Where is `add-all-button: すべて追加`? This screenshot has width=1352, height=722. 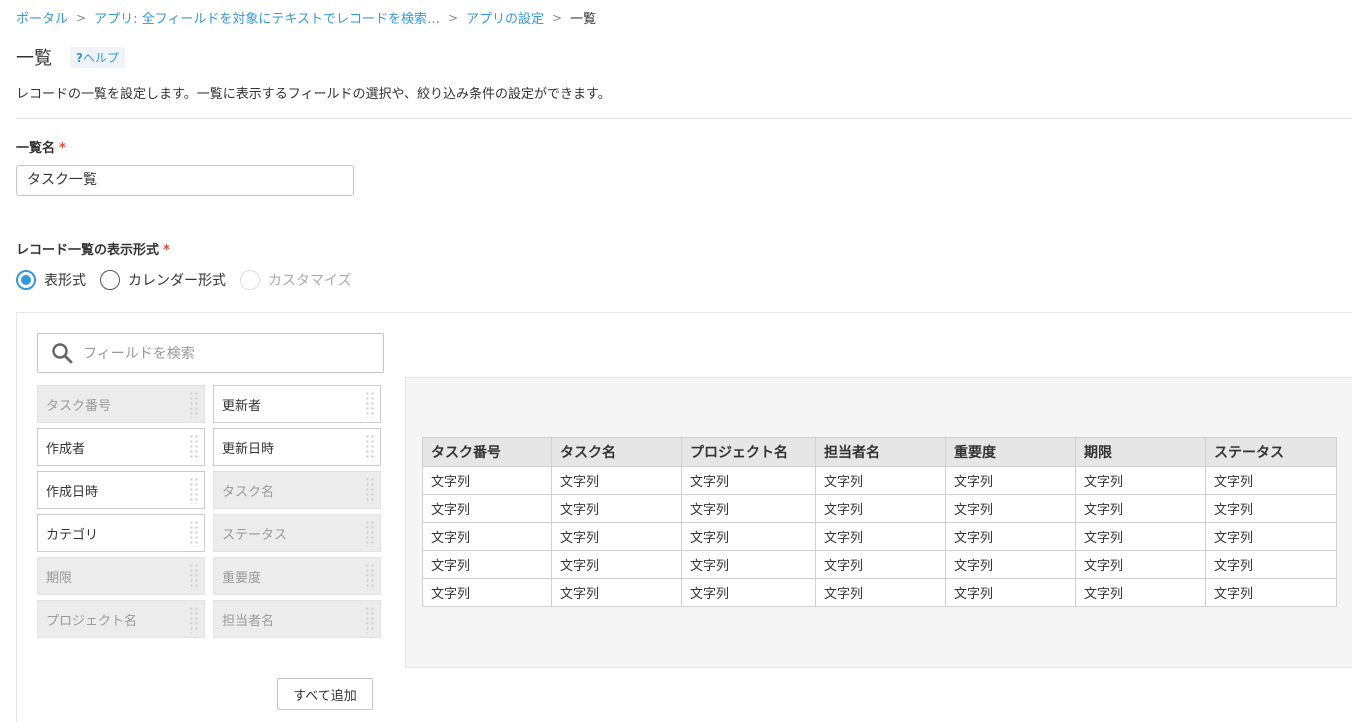
add-all-button: すべて追加 is located at coordinates (325, 694).